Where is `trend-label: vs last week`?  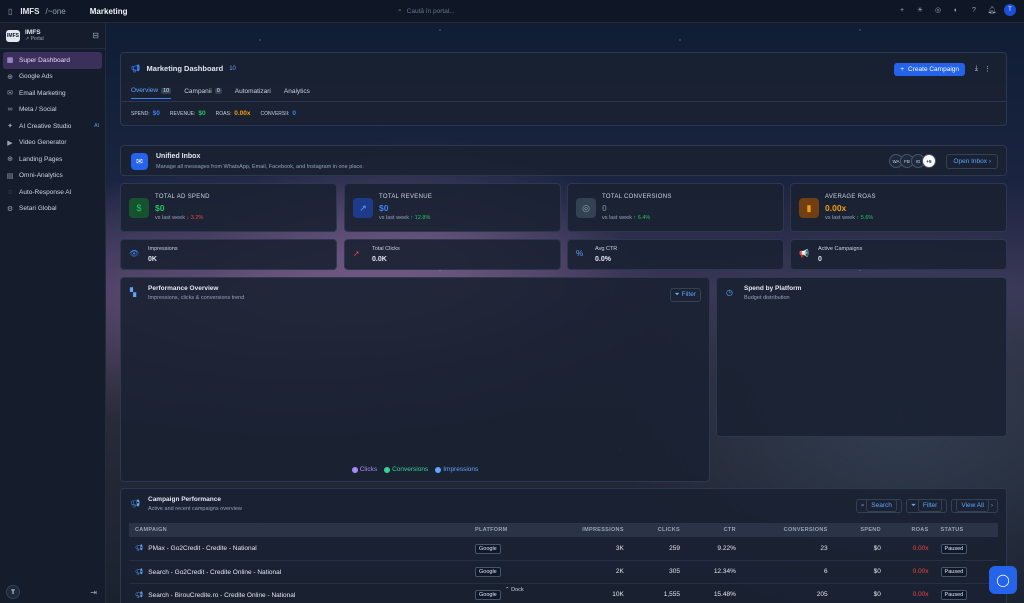
trend-label: vs last week is located at coordinates (840, 218).